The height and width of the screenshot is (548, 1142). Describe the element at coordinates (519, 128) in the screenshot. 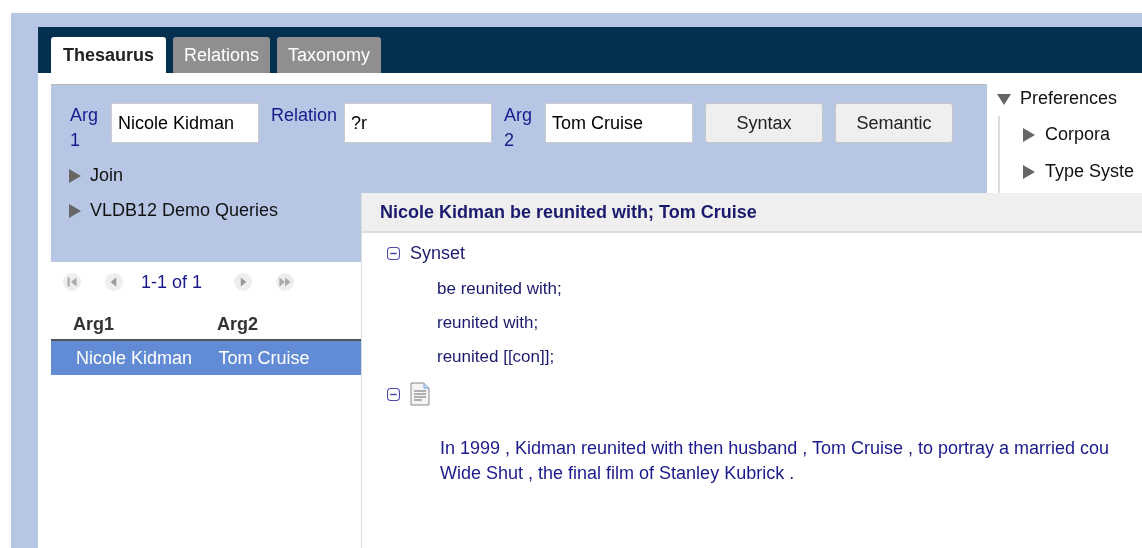

I see `field-label: Arg 2` at that location.